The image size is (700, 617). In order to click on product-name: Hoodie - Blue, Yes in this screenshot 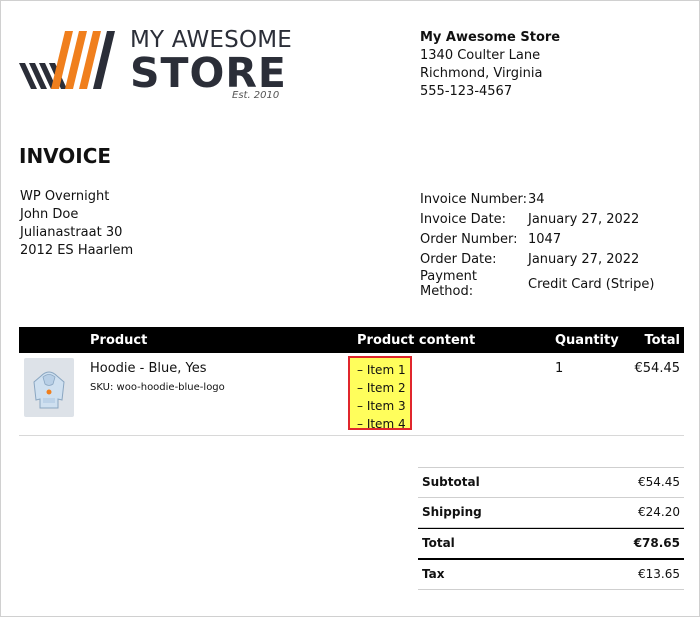, I will do `click(148, 368)`.